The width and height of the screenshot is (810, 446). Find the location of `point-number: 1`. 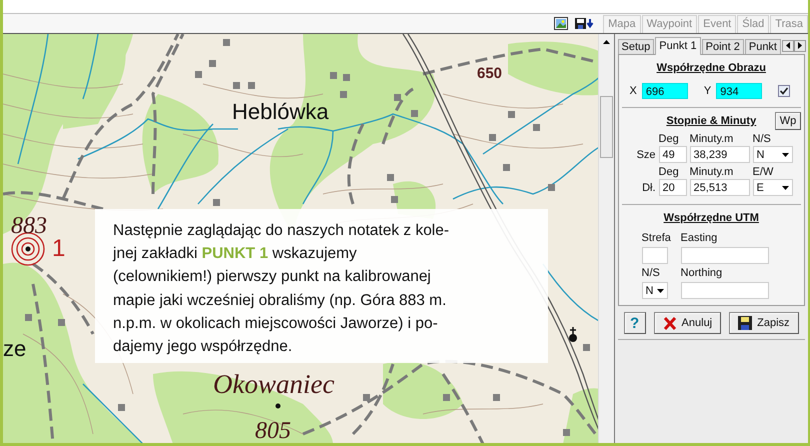

point-number: 1 is located at coordinates (59, 249).